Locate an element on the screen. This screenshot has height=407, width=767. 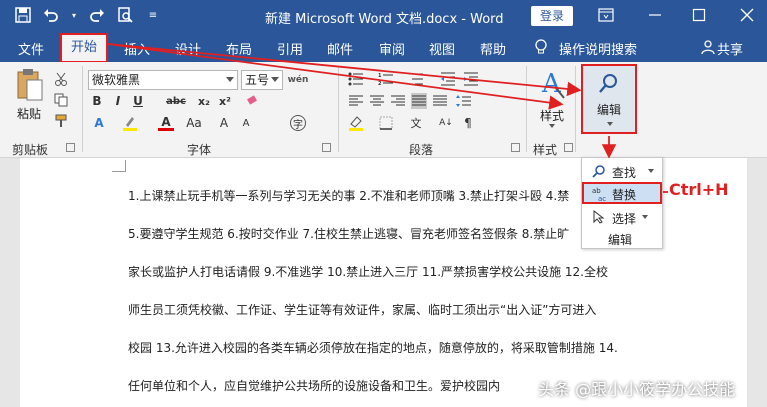
replace-label: 替换 is located at coordinates (624, 195).